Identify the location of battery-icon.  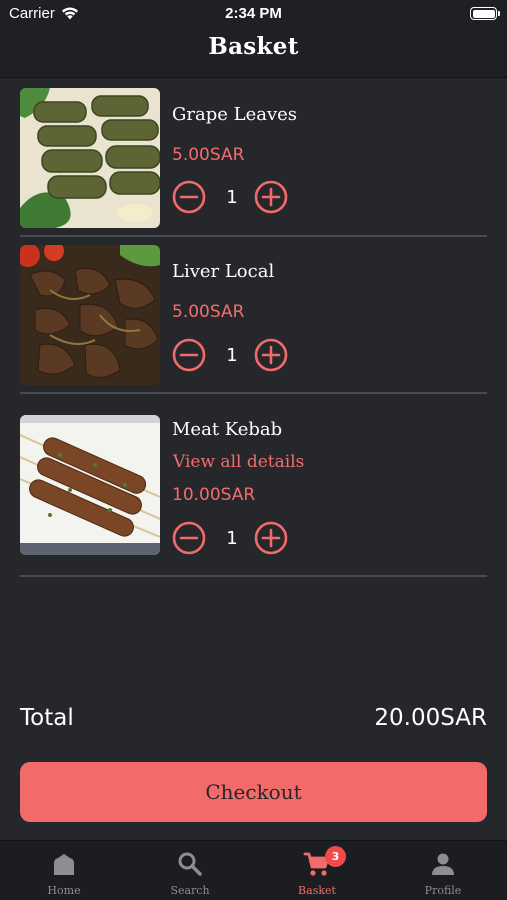
(485, 13).